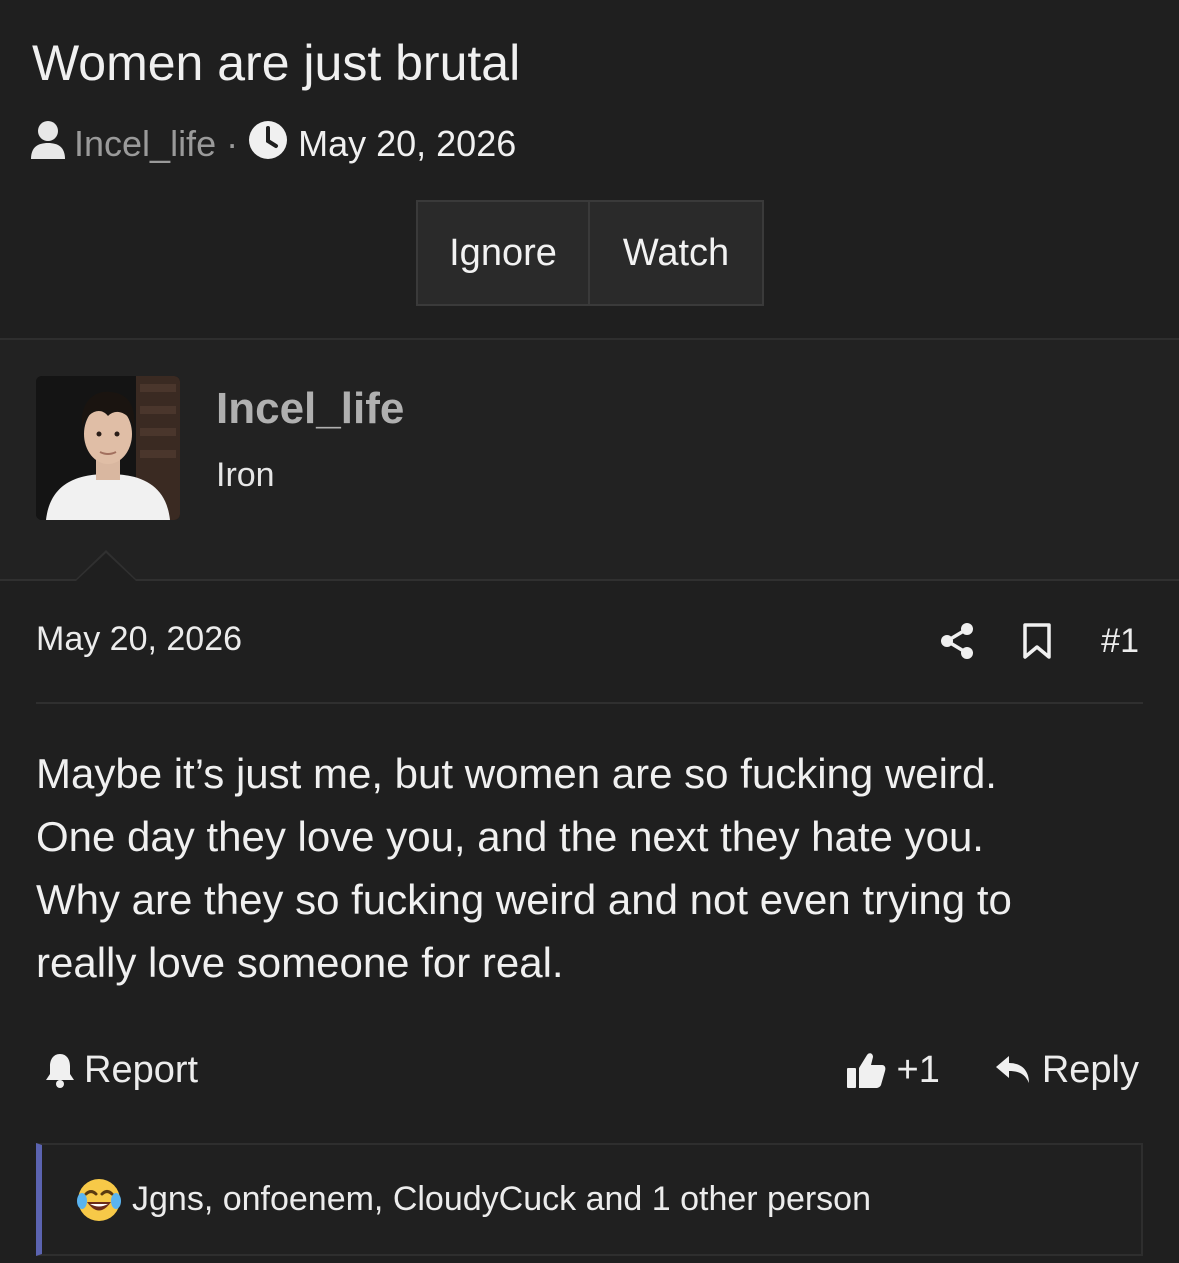  Describe the element at coordinates (504, 253) in the screenshot. I see `ignore-button: Ignore` at that location.